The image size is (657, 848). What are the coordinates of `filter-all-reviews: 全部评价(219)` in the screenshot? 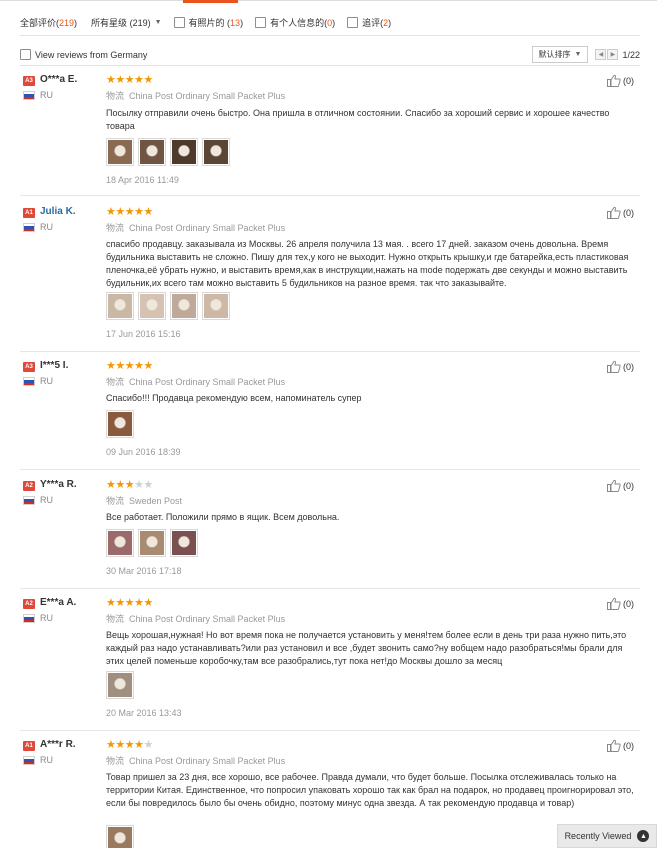 It's located at (48, 22).